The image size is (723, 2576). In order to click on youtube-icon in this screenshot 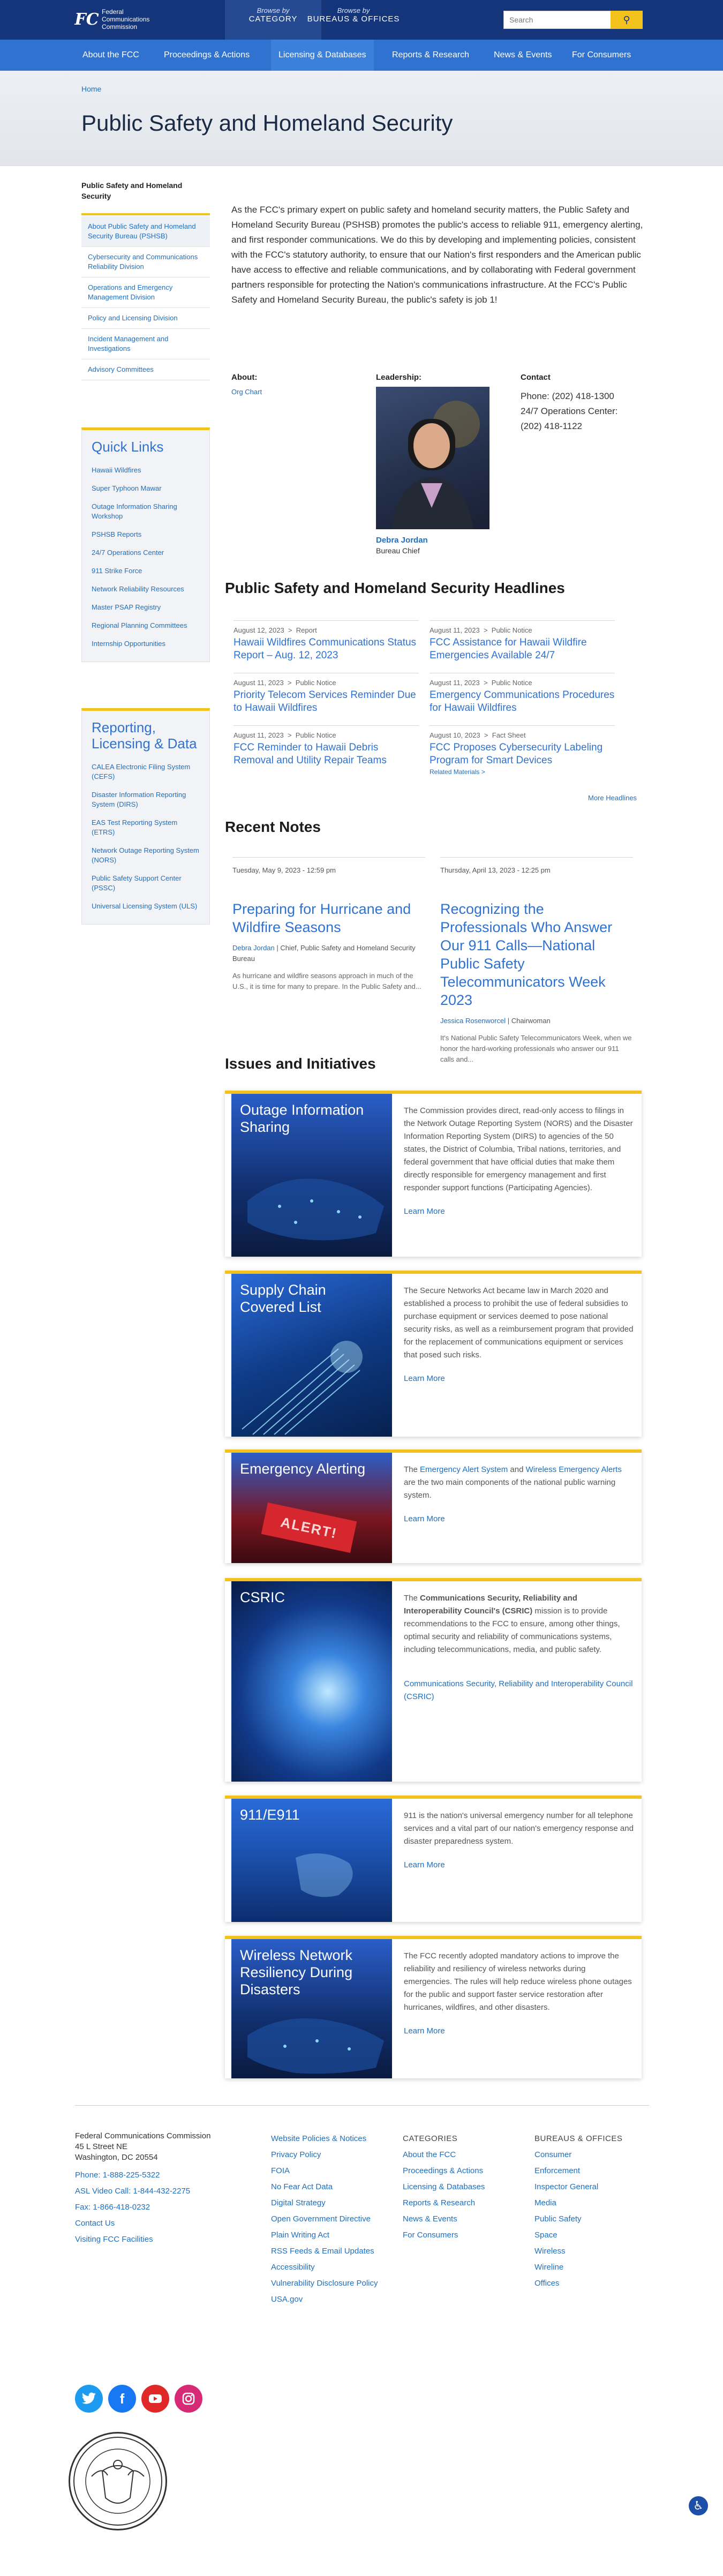, I will do `click(155, 2399)`.